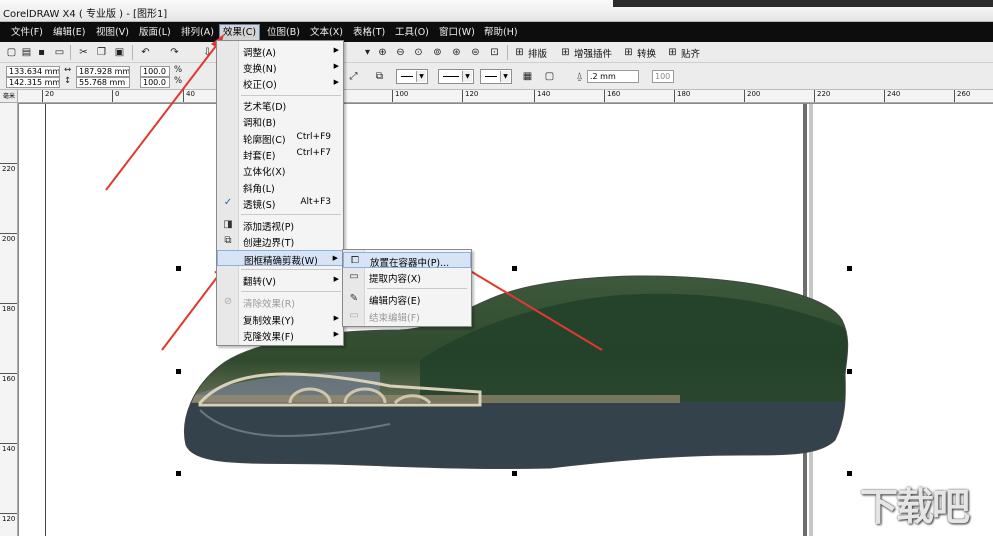 Image resolution: width=993 pixels, height=536 pixels. What do you see at coordinates (280, 170) in the screenshot?
I see `menu-item-extrude: 立体化(X)` at bounding box center [280, 170].